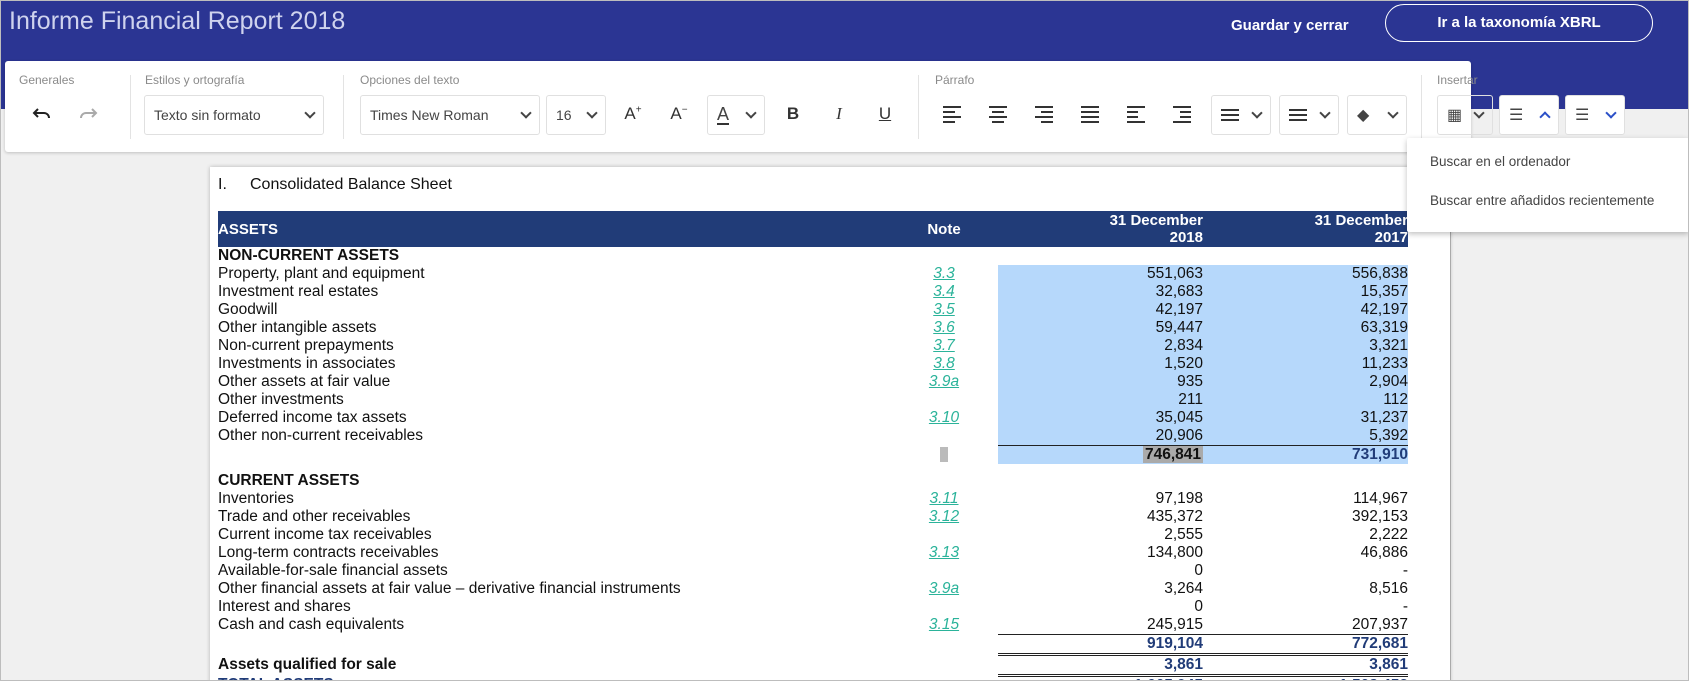 This screenshot has width=1689, height=681. Describe the element at coordinates (839, 114) in the screenshot. I see `italic-button: I` at that location.